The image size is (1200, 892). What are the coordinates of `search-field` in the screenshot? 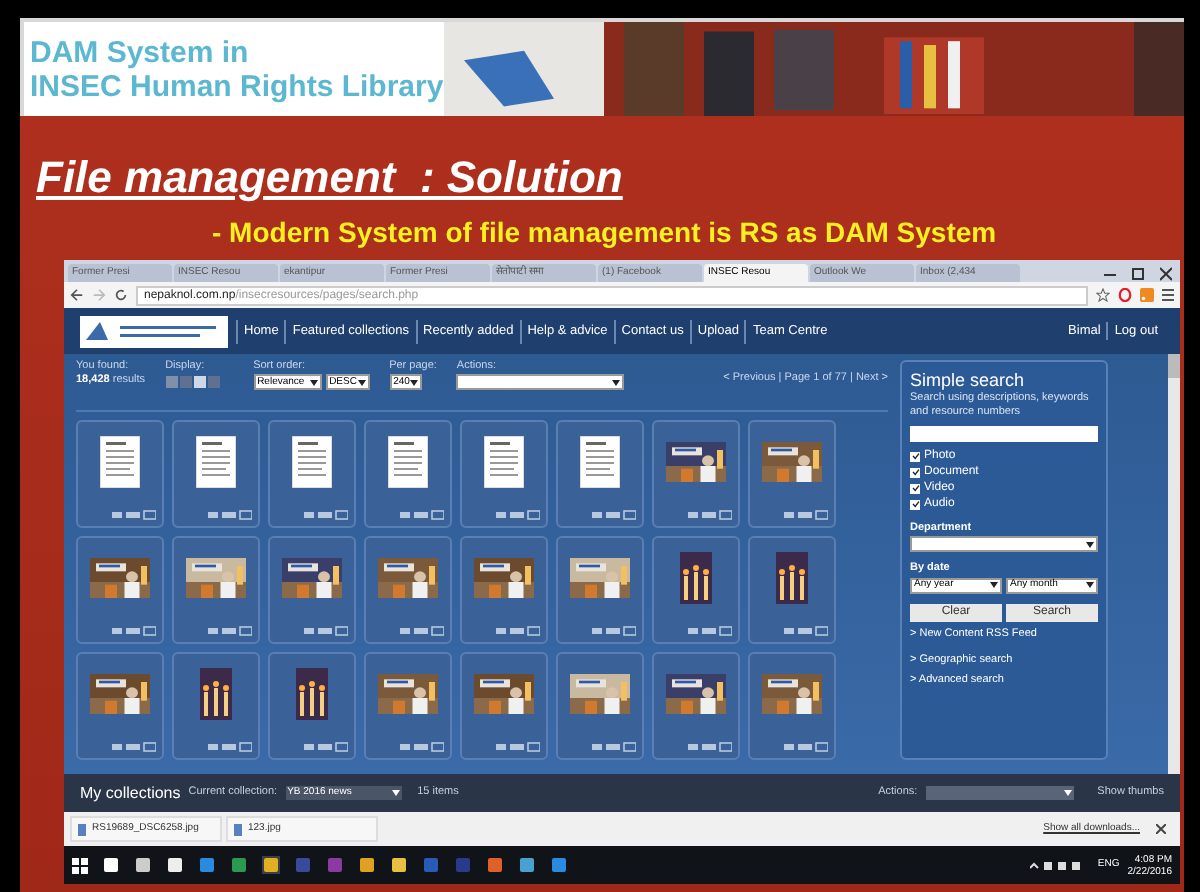 It's located at (1004, 434).